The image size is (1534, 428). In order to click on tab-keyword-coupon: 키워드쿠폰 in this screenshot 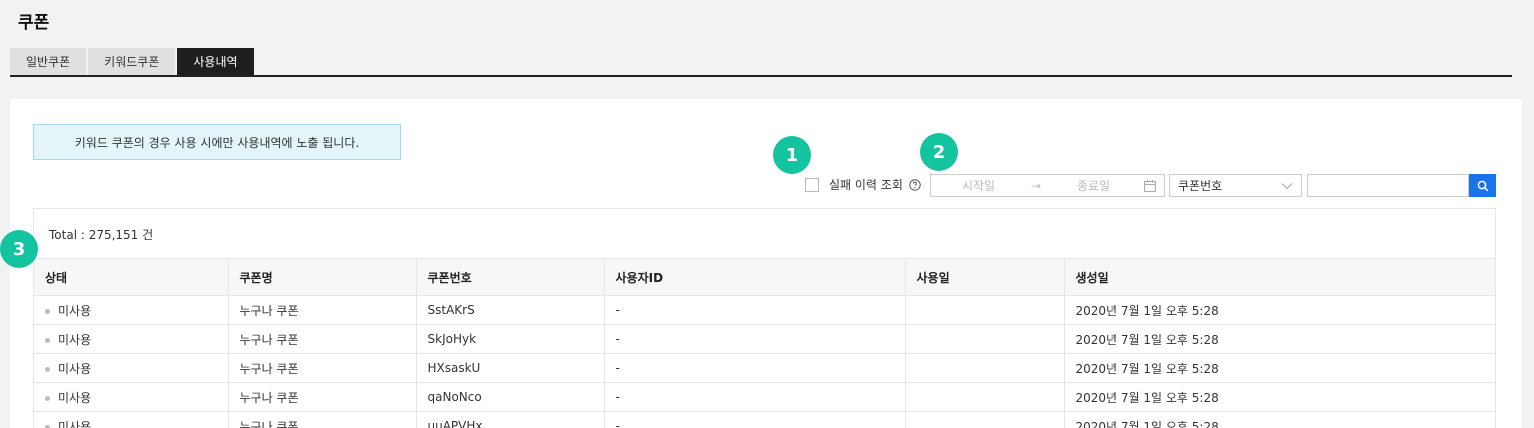, I will do `click(132, 61)`.